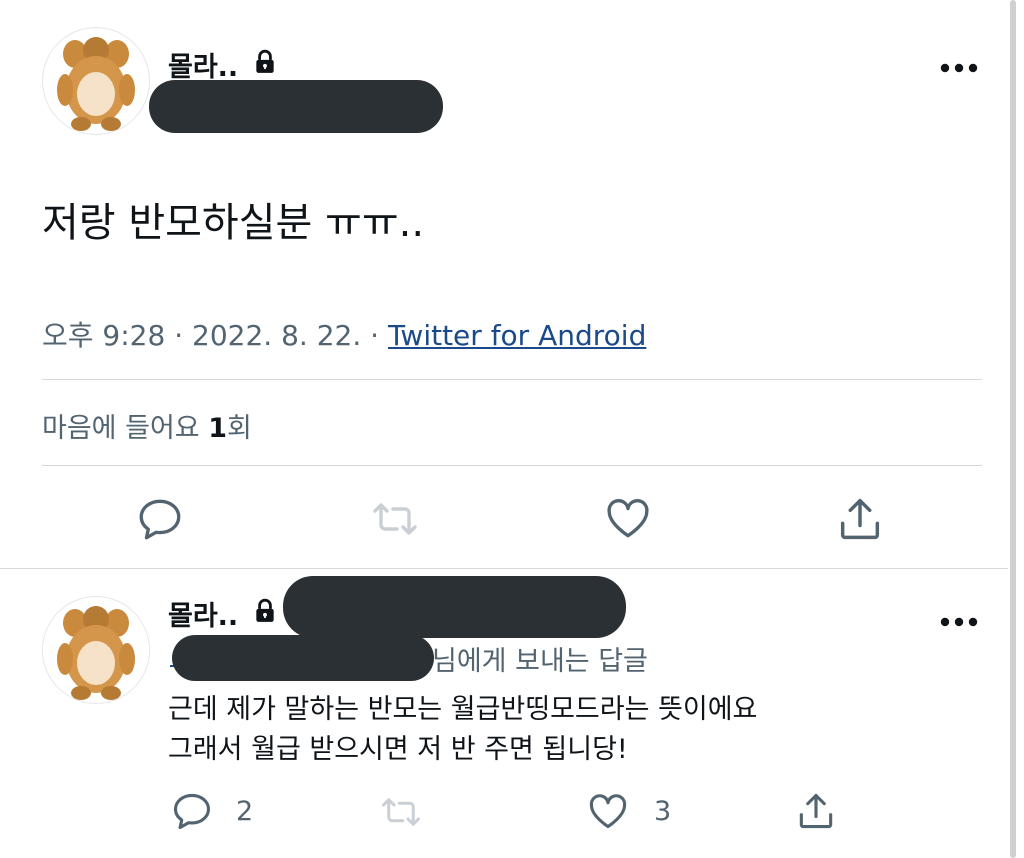  What do you see at coordinates (233, 223) in the screenshot?
I see `tweet-text: 저랑 반모하실분 ㅠㅠ..` at bounding box center [233, 223].